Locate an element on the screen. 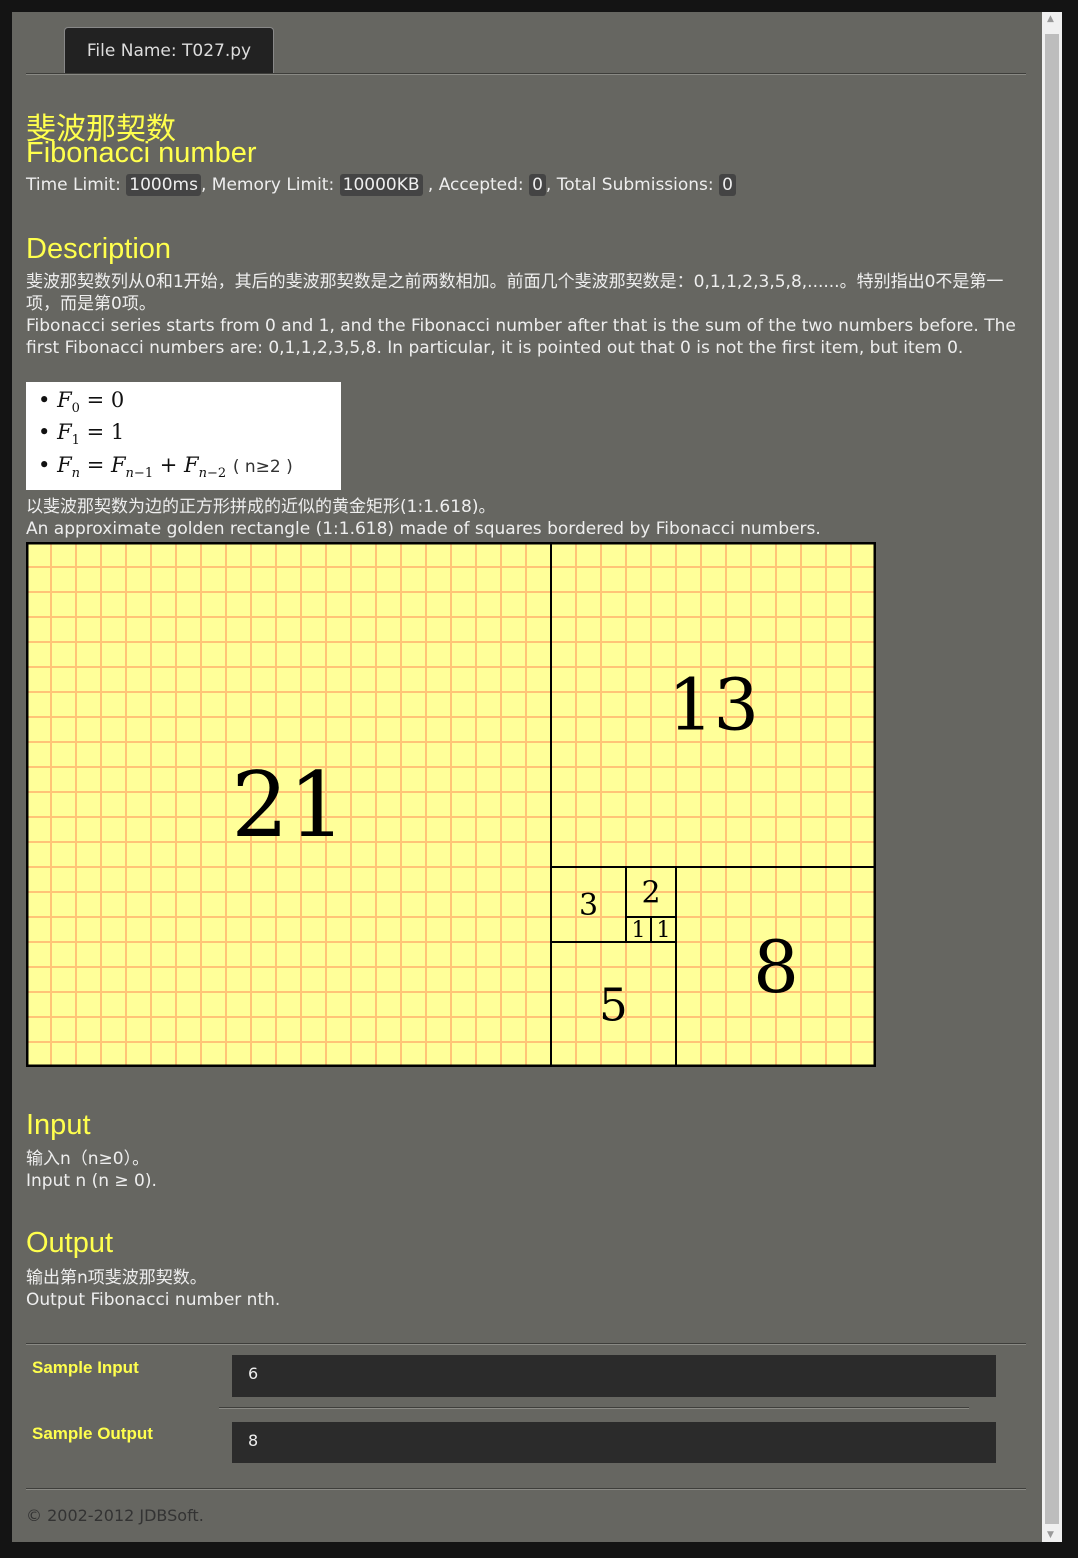 Image resolution: width=1078 pixels, height=1558 pixels. scroll-down-icon: ▼ is located at coordinates (1050, 1535).